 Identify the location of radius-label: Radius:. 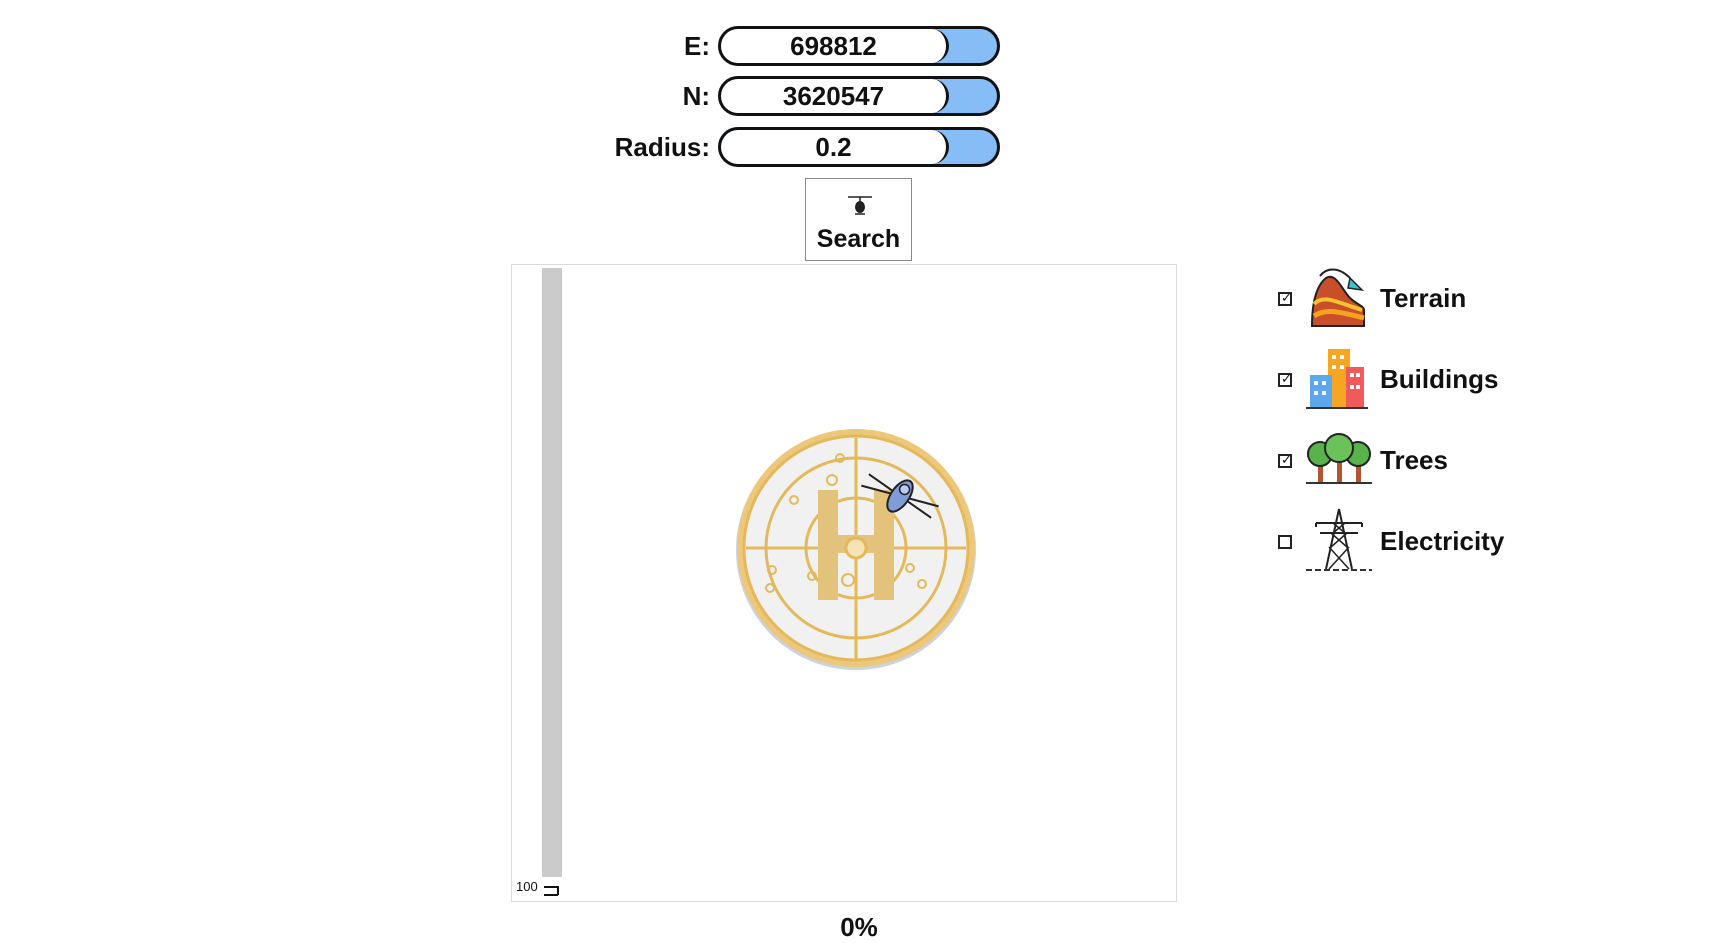
(662, 147).